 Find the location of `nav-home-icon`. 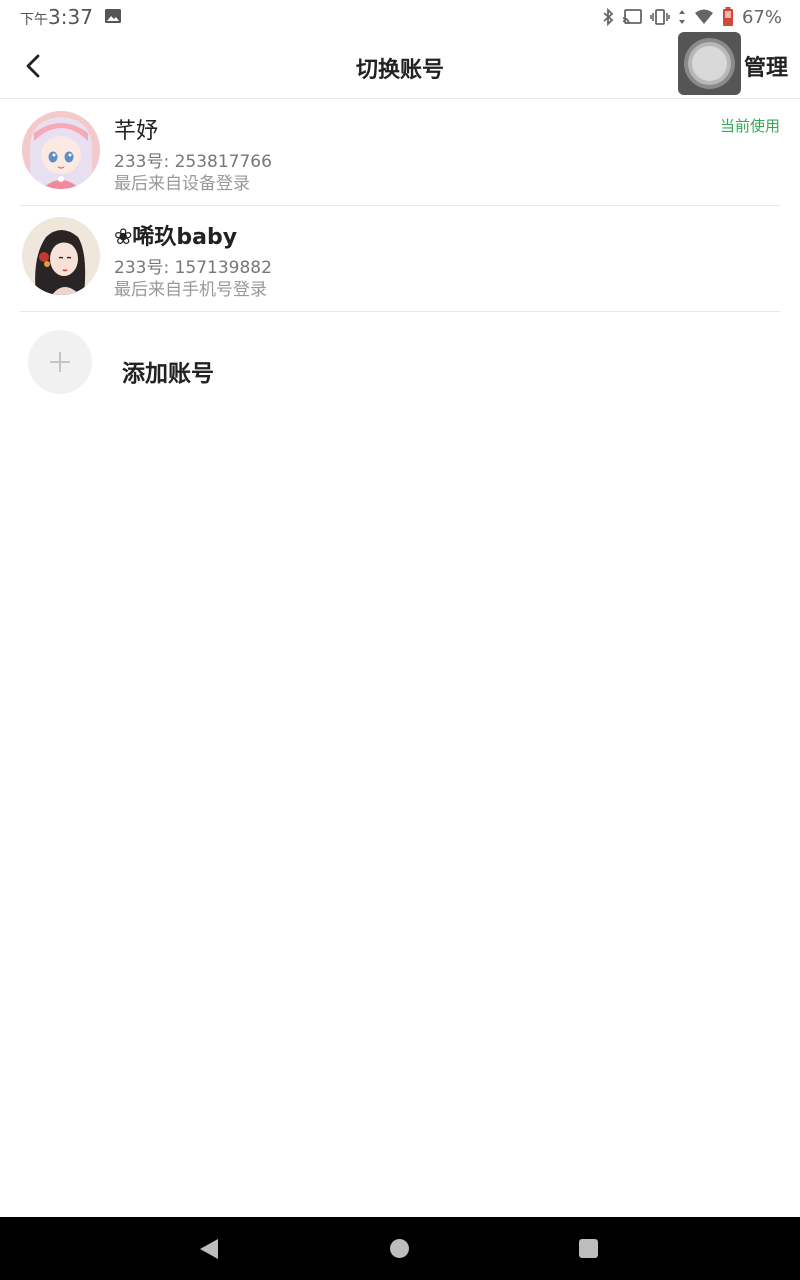

nav-home-icon is located at coordinates (399, 1248).